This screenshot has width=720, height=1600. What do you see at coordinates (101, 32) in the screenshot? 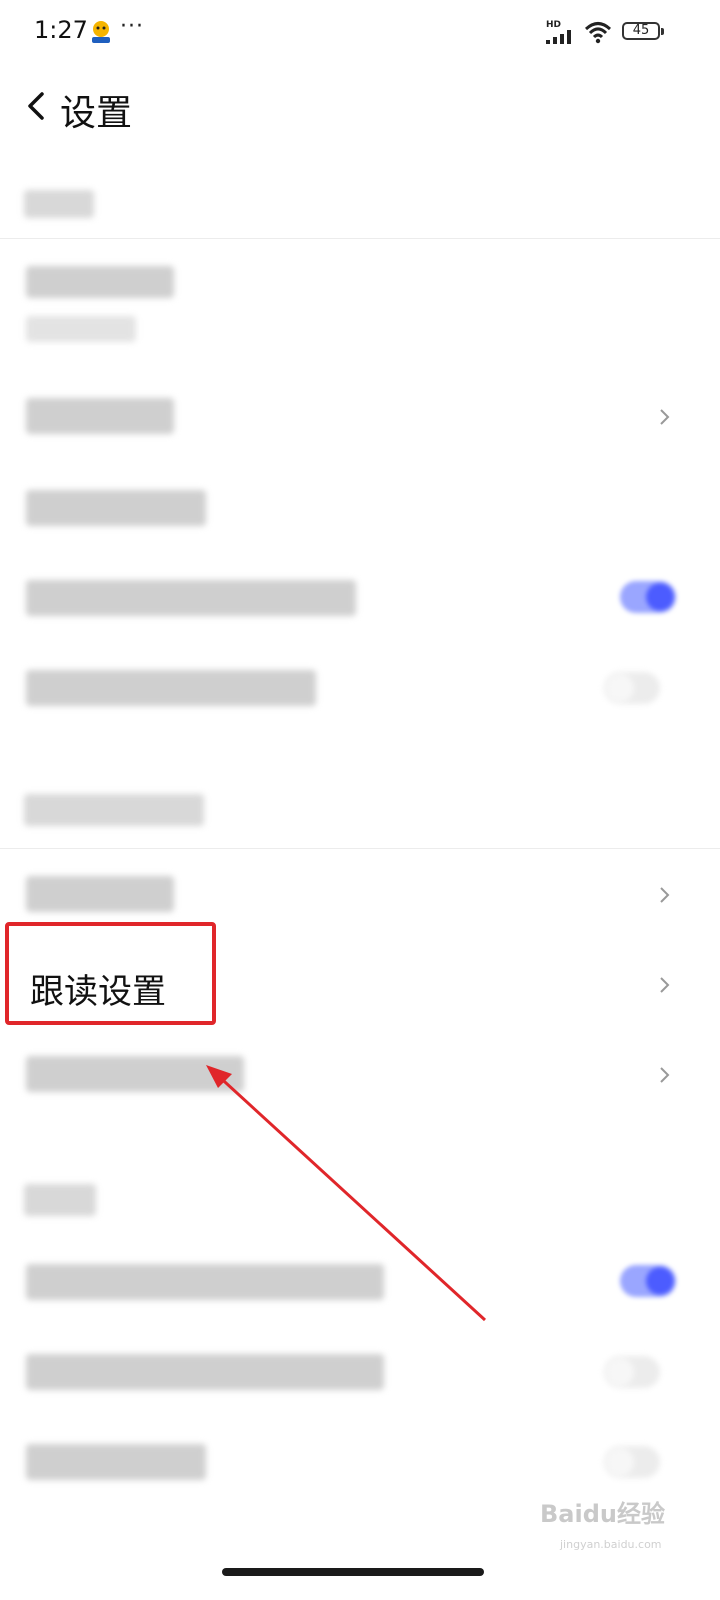
I see `app-notification-icon` at bounding box center [101, 32].